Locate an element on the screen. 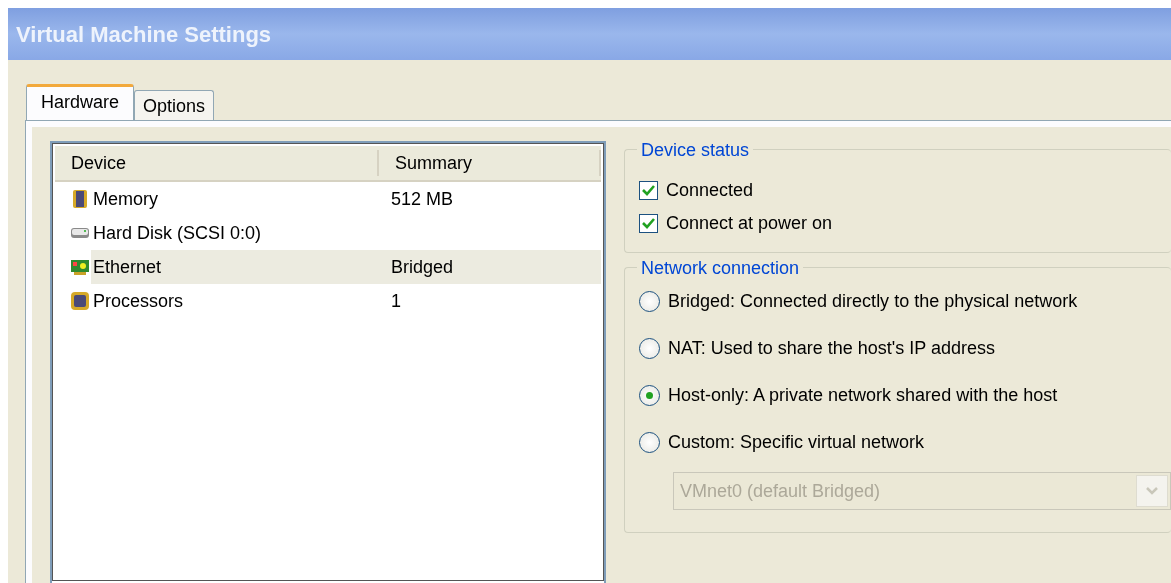  table-cell-text: 512 MB is located at coordinates (422, 199).